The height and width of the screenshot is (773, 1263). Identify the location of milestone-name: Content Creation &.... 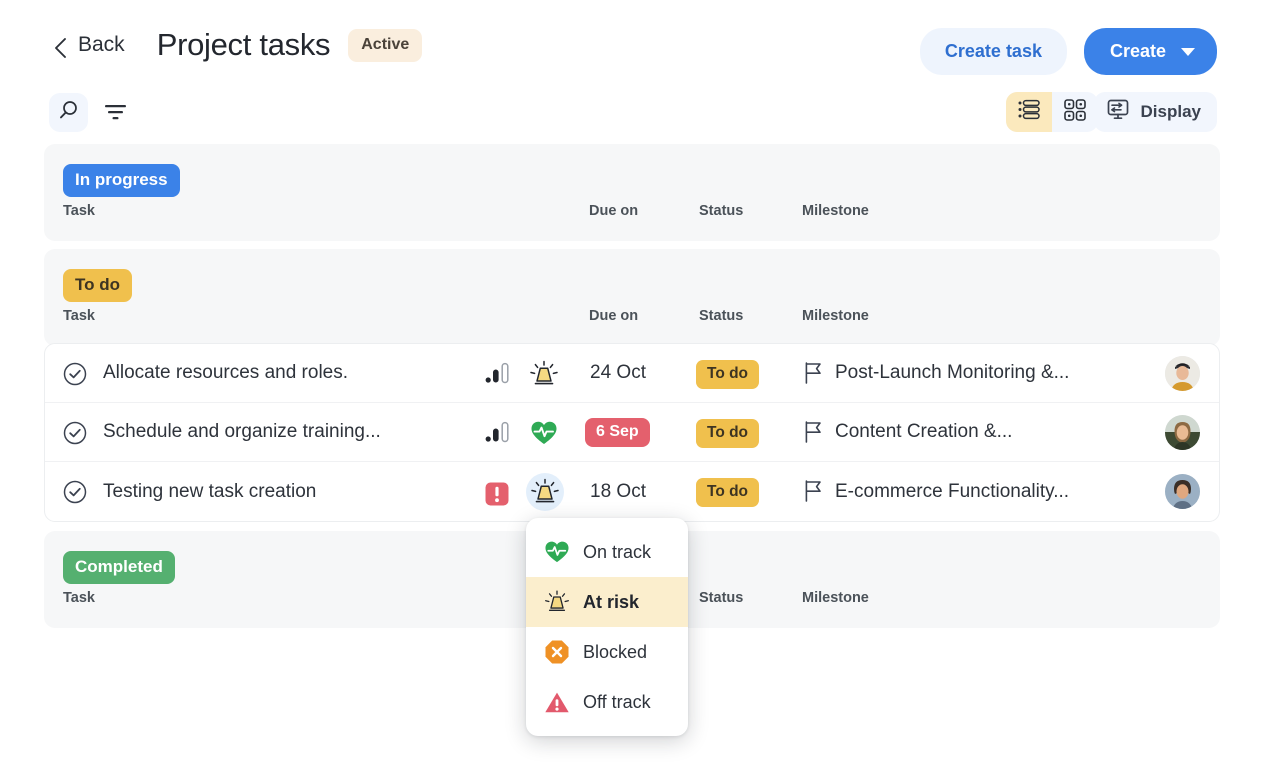
(924, 431).